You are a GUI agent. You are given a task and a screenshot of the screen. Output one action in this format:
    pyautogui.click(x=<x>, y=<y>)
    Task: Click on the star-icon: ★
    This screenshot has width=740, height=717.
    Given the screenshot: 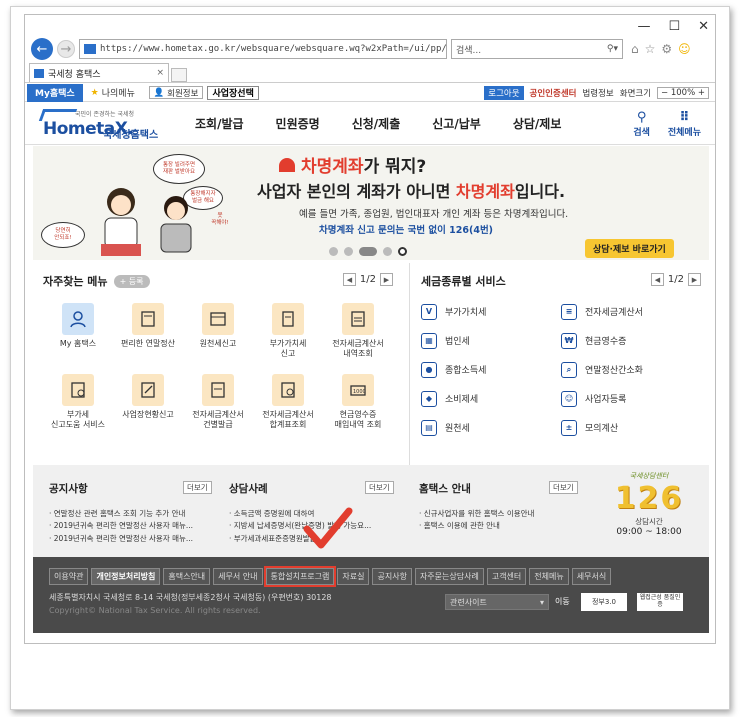 What is the action you would take?
    pyautogui.click(x=94, y=92)
    